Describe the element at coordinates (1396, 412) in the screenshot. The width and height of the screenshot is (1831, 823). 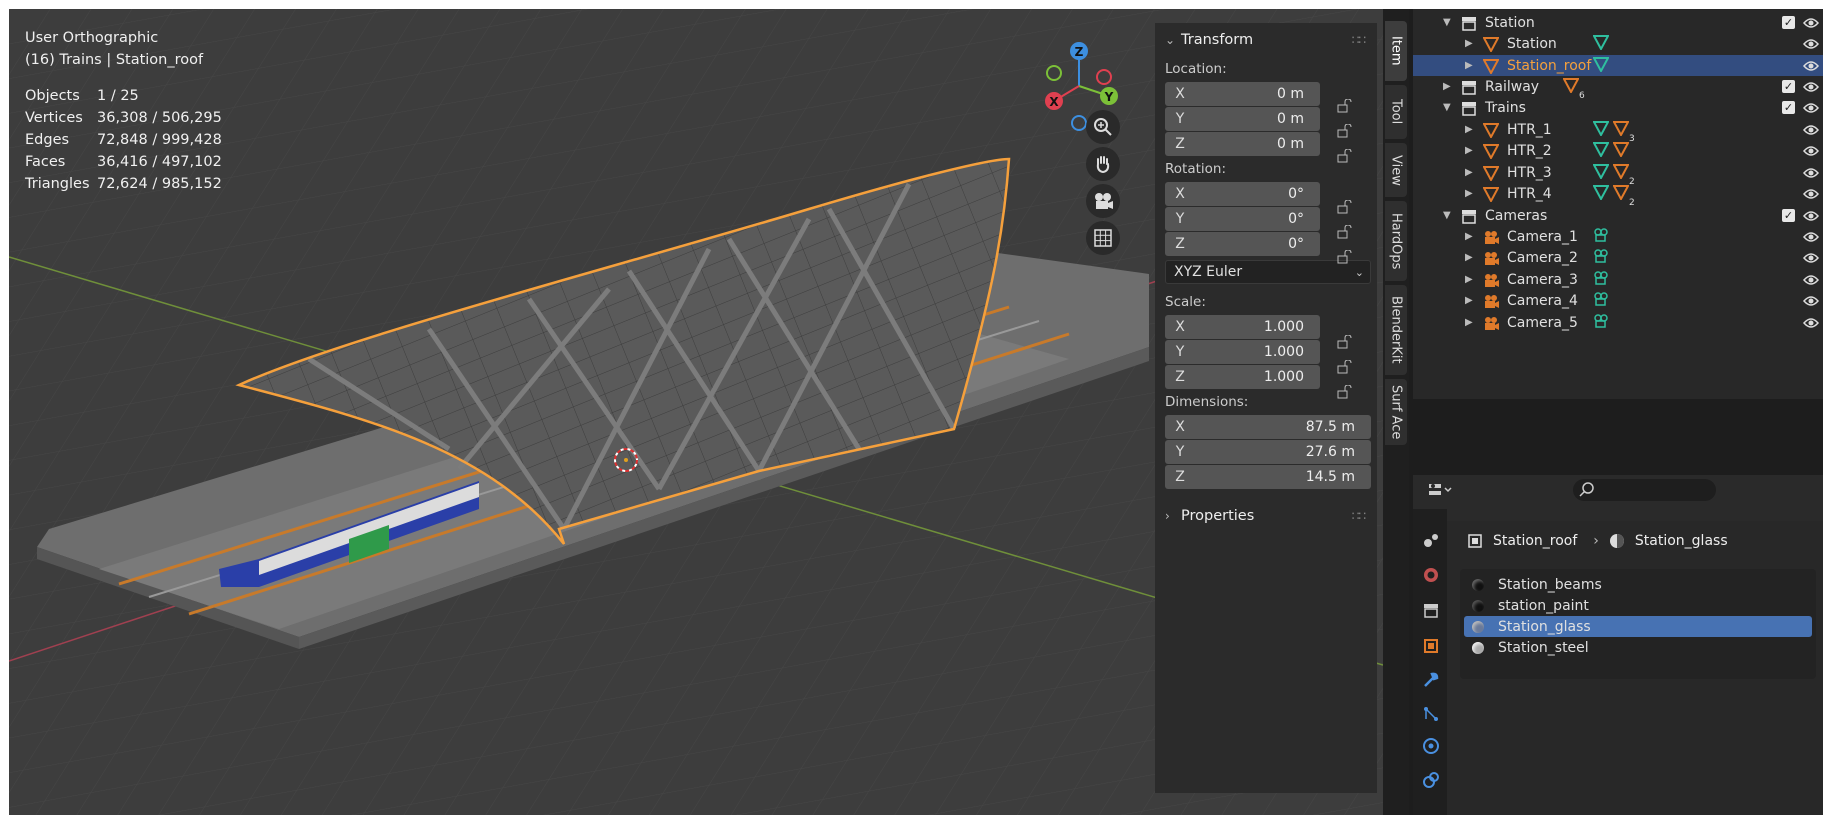
I see `tab-surf-ace: Surf Ace` at that location.